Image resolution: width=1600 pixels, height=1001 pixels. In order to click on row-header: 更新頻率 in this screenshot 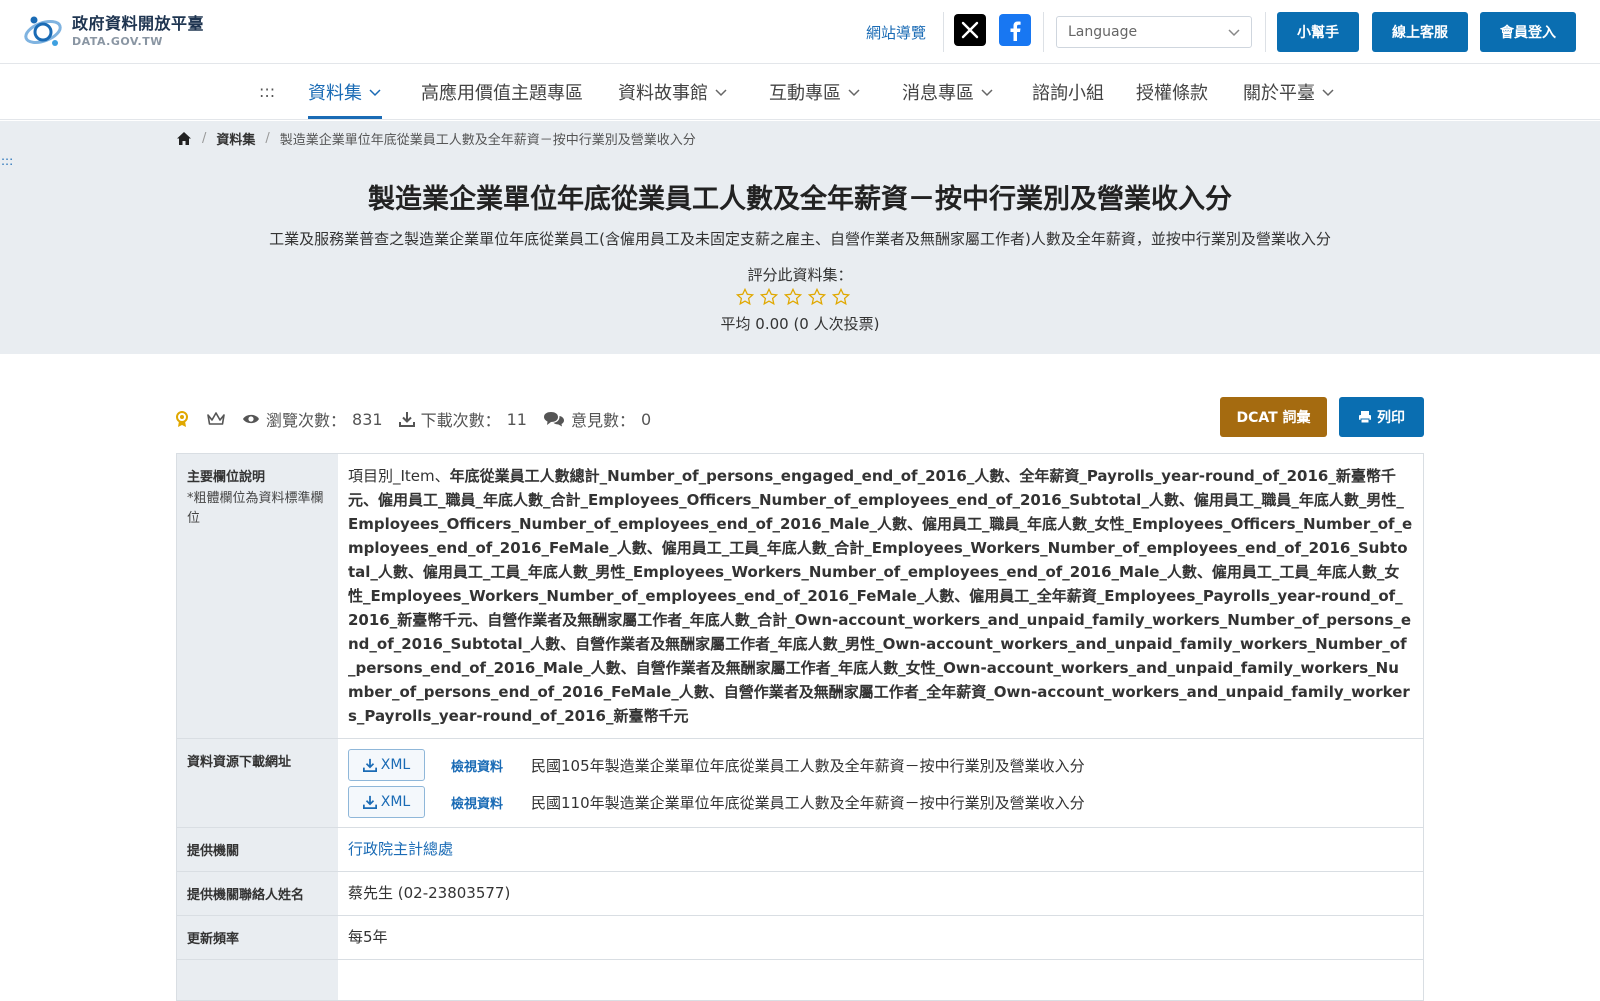, I will do `click(257, 937)`.